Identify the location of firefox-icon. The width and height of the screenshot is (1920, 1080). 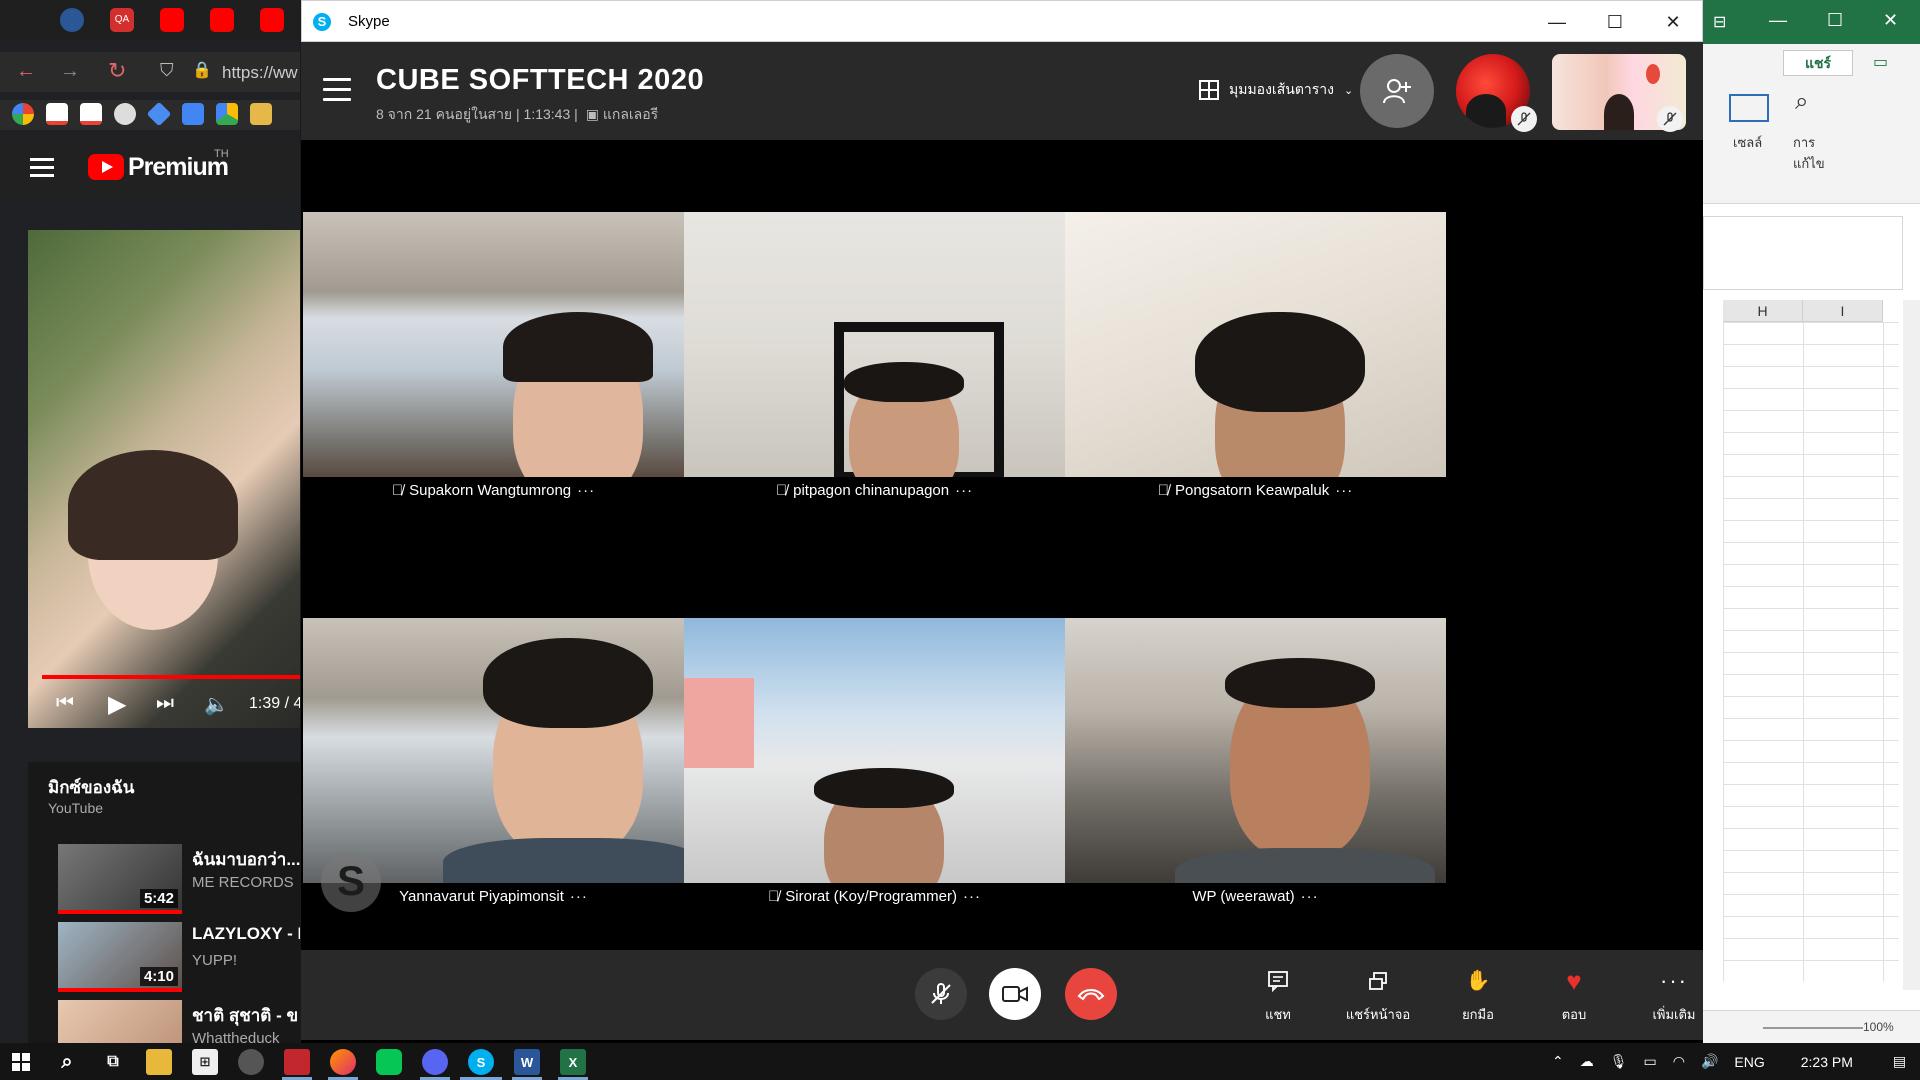
(343, 1062).